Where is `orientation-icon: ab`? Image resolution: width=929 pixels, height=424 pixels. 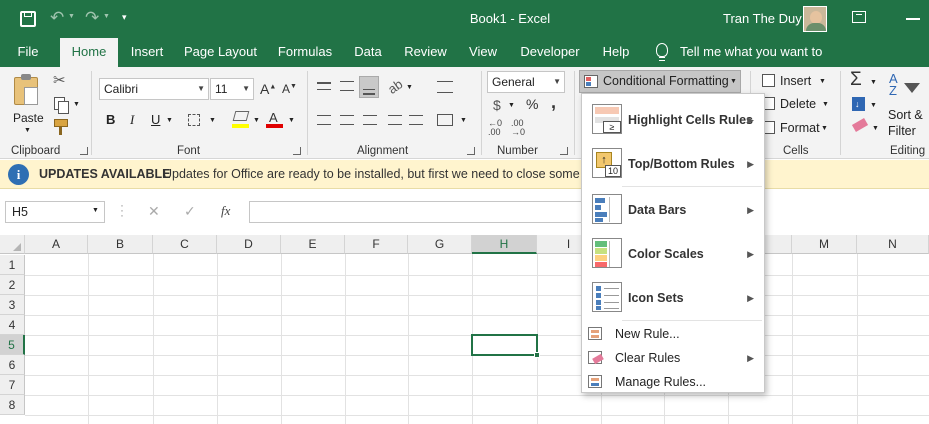 orientation-icon: ab is located at coordinates (395, 86).